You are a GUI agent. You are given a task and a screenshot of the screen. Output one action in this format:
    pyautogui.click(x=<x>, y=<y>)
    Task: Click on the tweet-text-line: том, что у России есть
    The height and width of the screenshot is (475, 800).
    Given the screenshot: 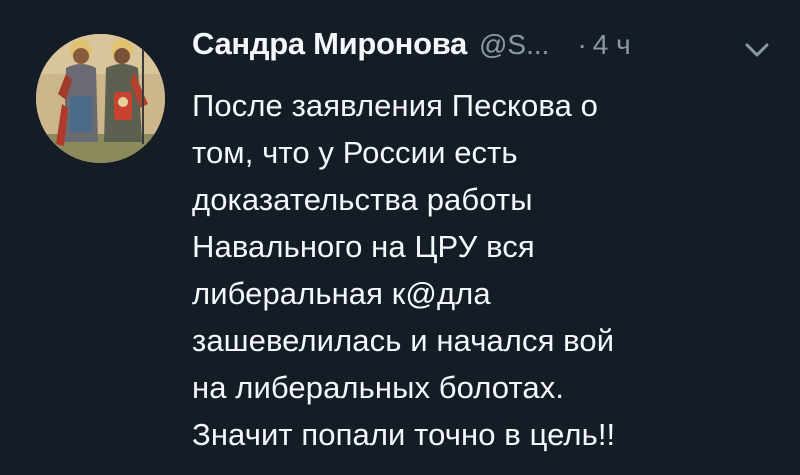 What is the action you would take?
    pyautogui.click(x=355, y=152)
    